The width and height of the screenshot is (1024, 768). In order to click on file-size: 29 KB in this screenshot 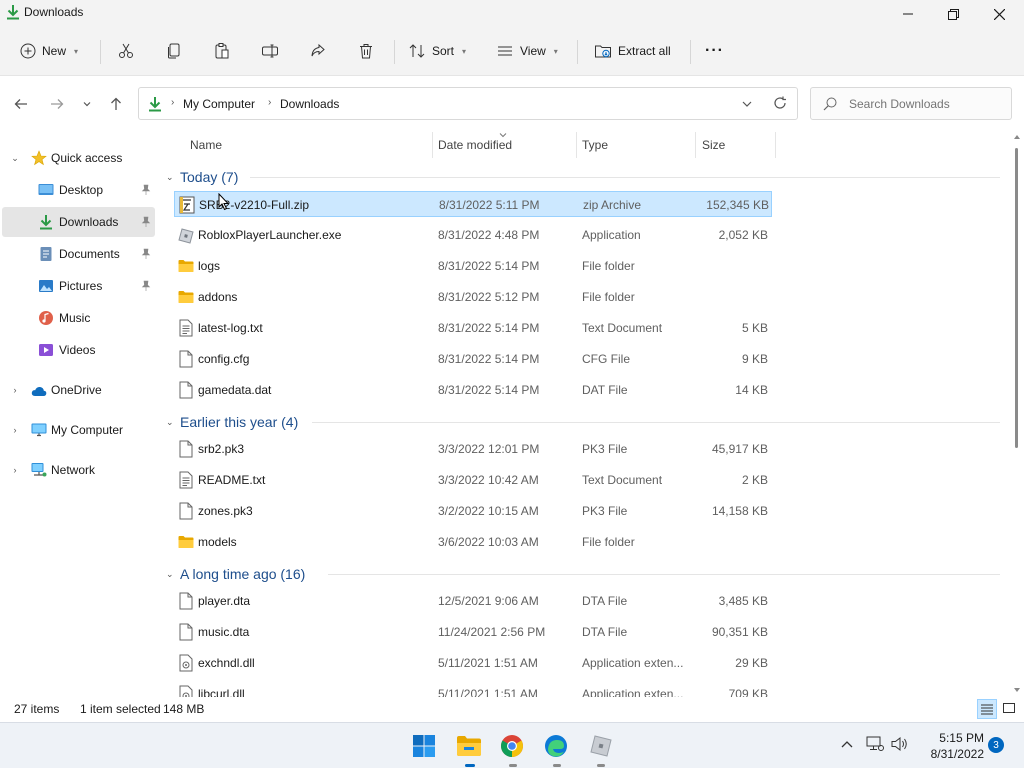, I will do `click(751, 663)`.